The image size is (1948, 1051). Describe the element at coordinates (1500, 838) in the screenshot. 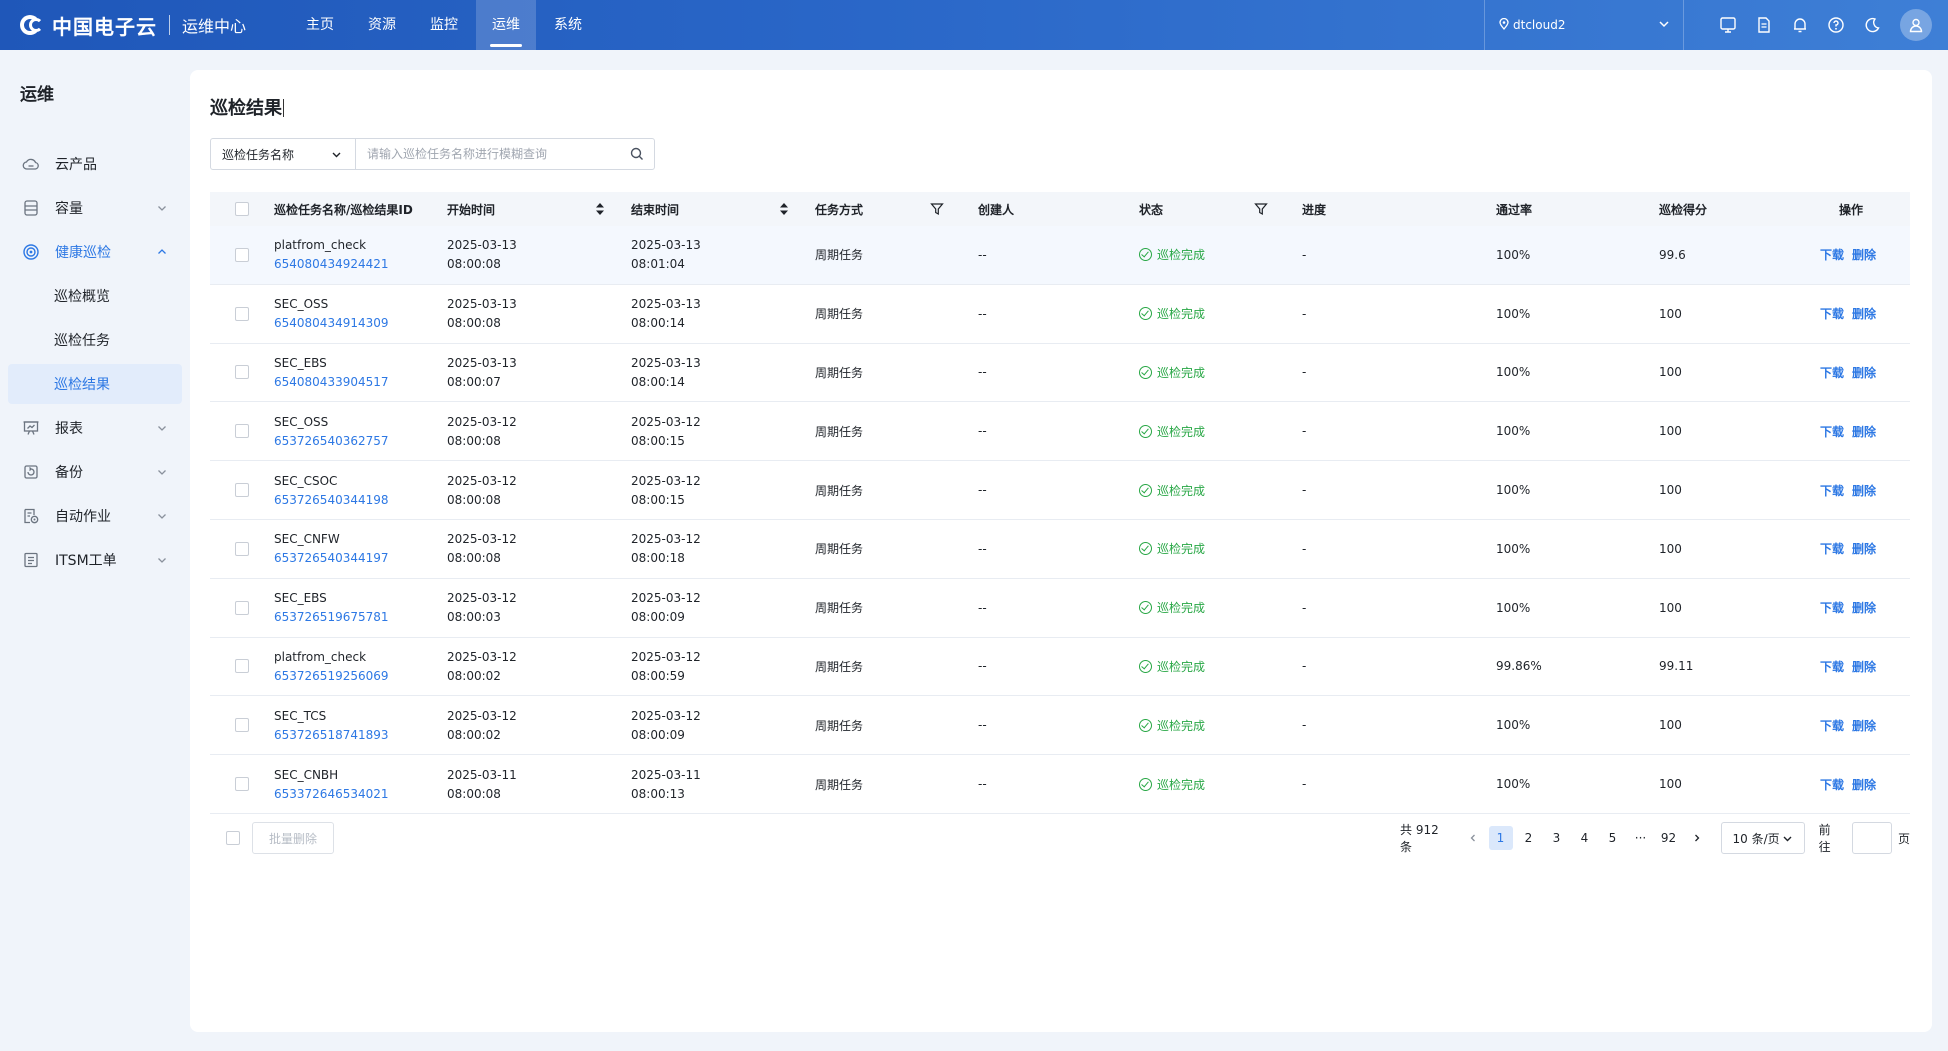

I see `page-button: 1` at that location.